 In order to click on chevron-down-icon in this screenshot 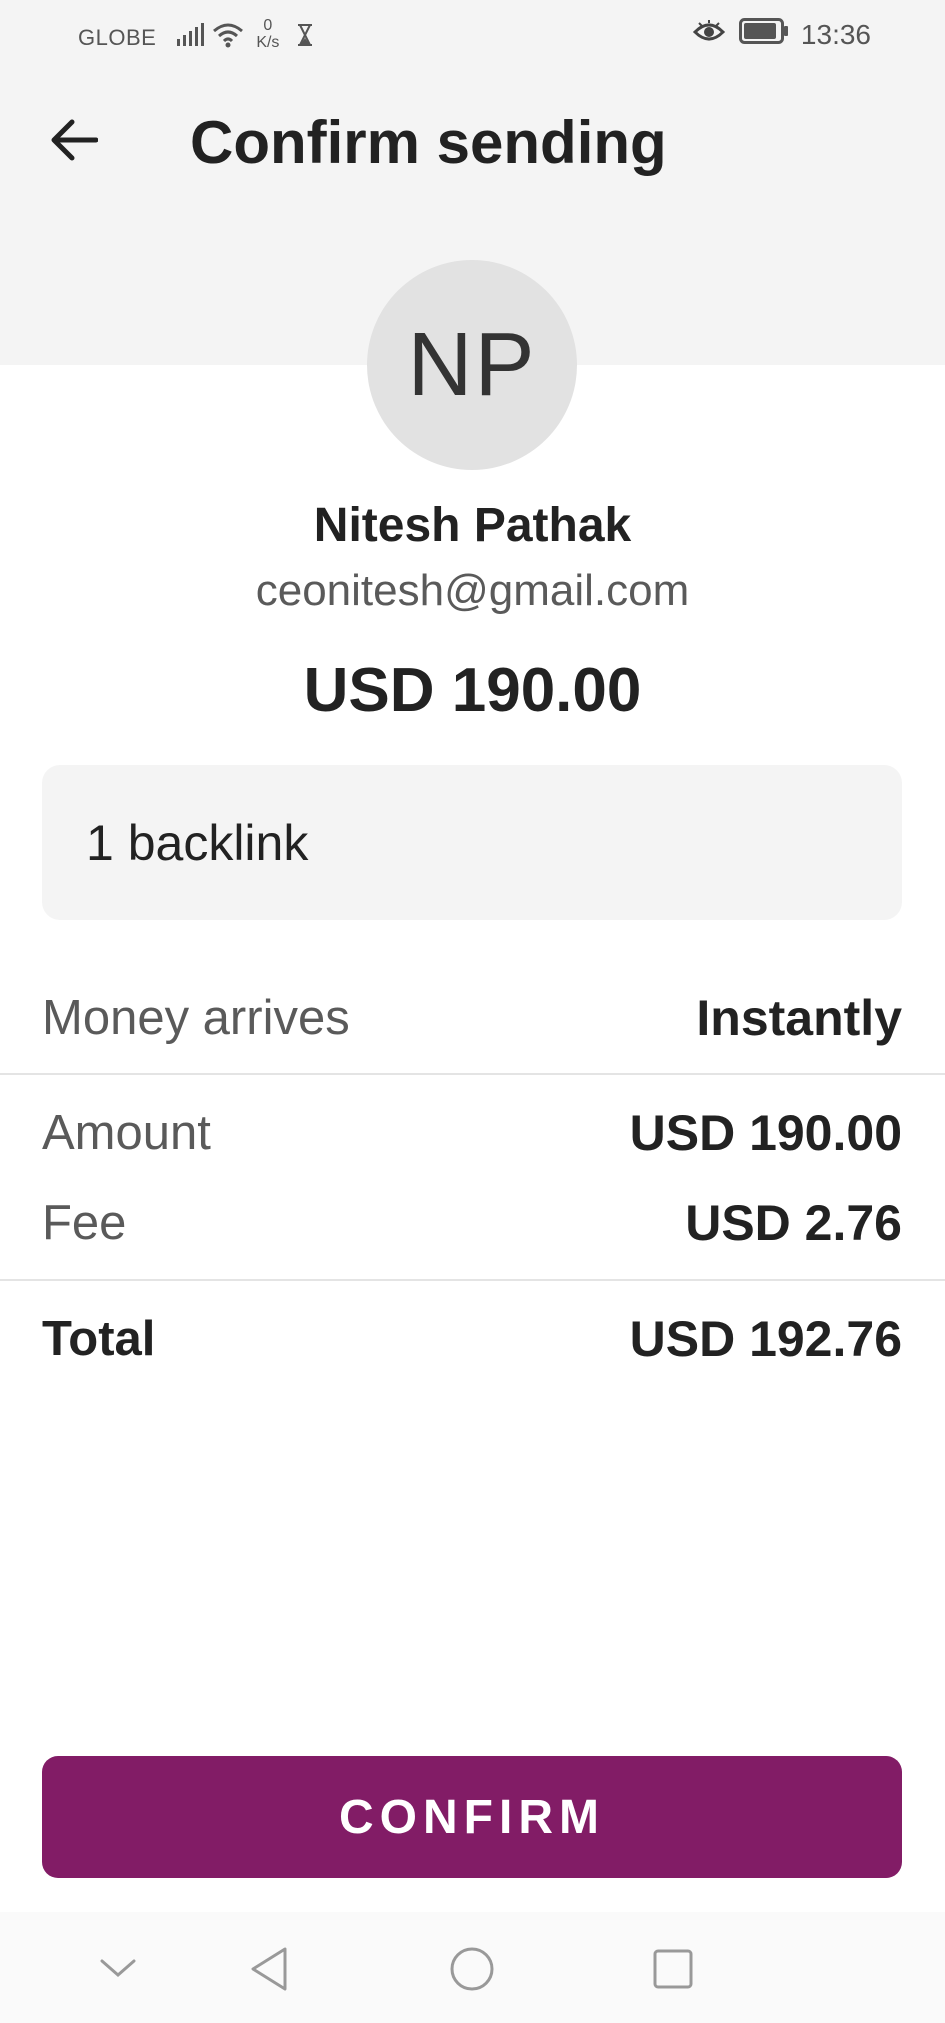, I will do `click(118, 1969)`.